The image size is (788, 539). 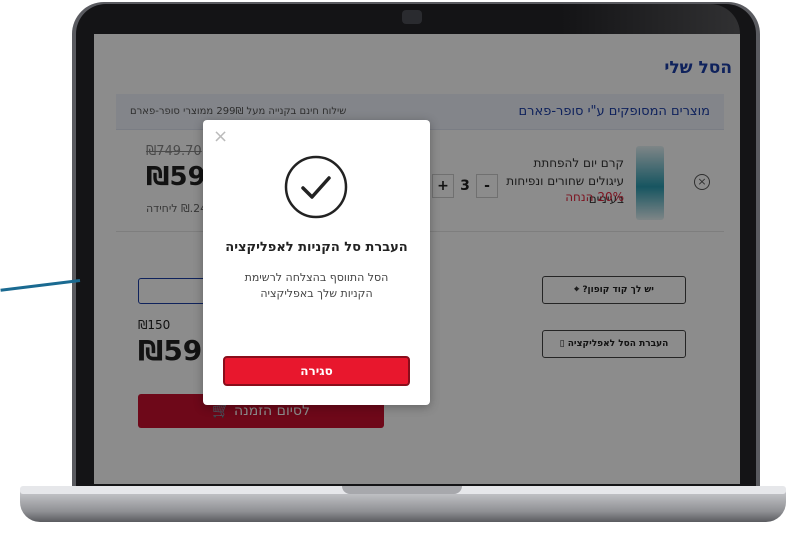 I want to click on modal-title: העברת סל הקניות לאפליקציה, so click(x=316, y=247).